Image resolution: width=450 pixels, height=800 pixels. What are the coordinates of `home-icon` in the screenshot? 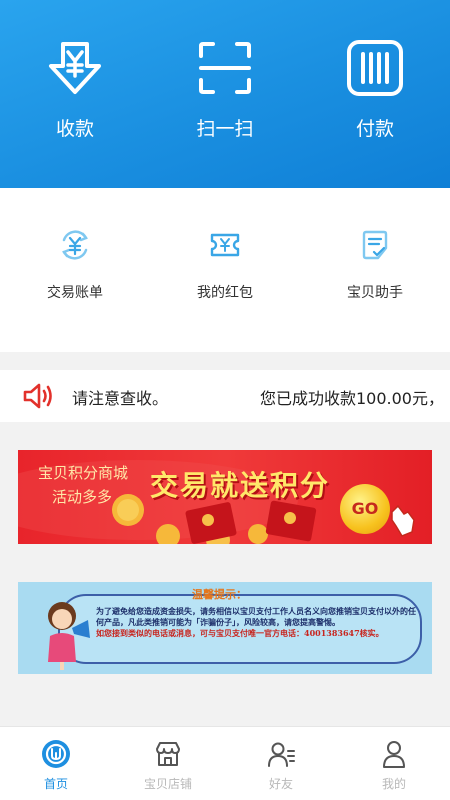 It's located at (56, 754).